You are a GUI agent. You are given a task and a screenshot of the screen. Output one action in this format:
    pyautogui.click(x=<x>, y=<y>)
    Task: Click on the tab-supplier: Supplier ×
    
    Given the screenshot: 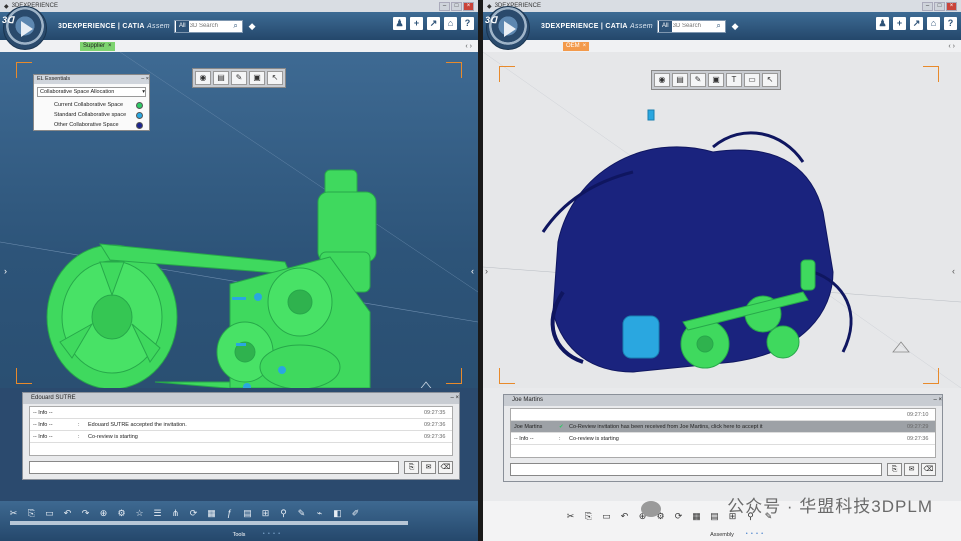 What is the action you would take?
    pyautogui.click(x=97, y=46)
    